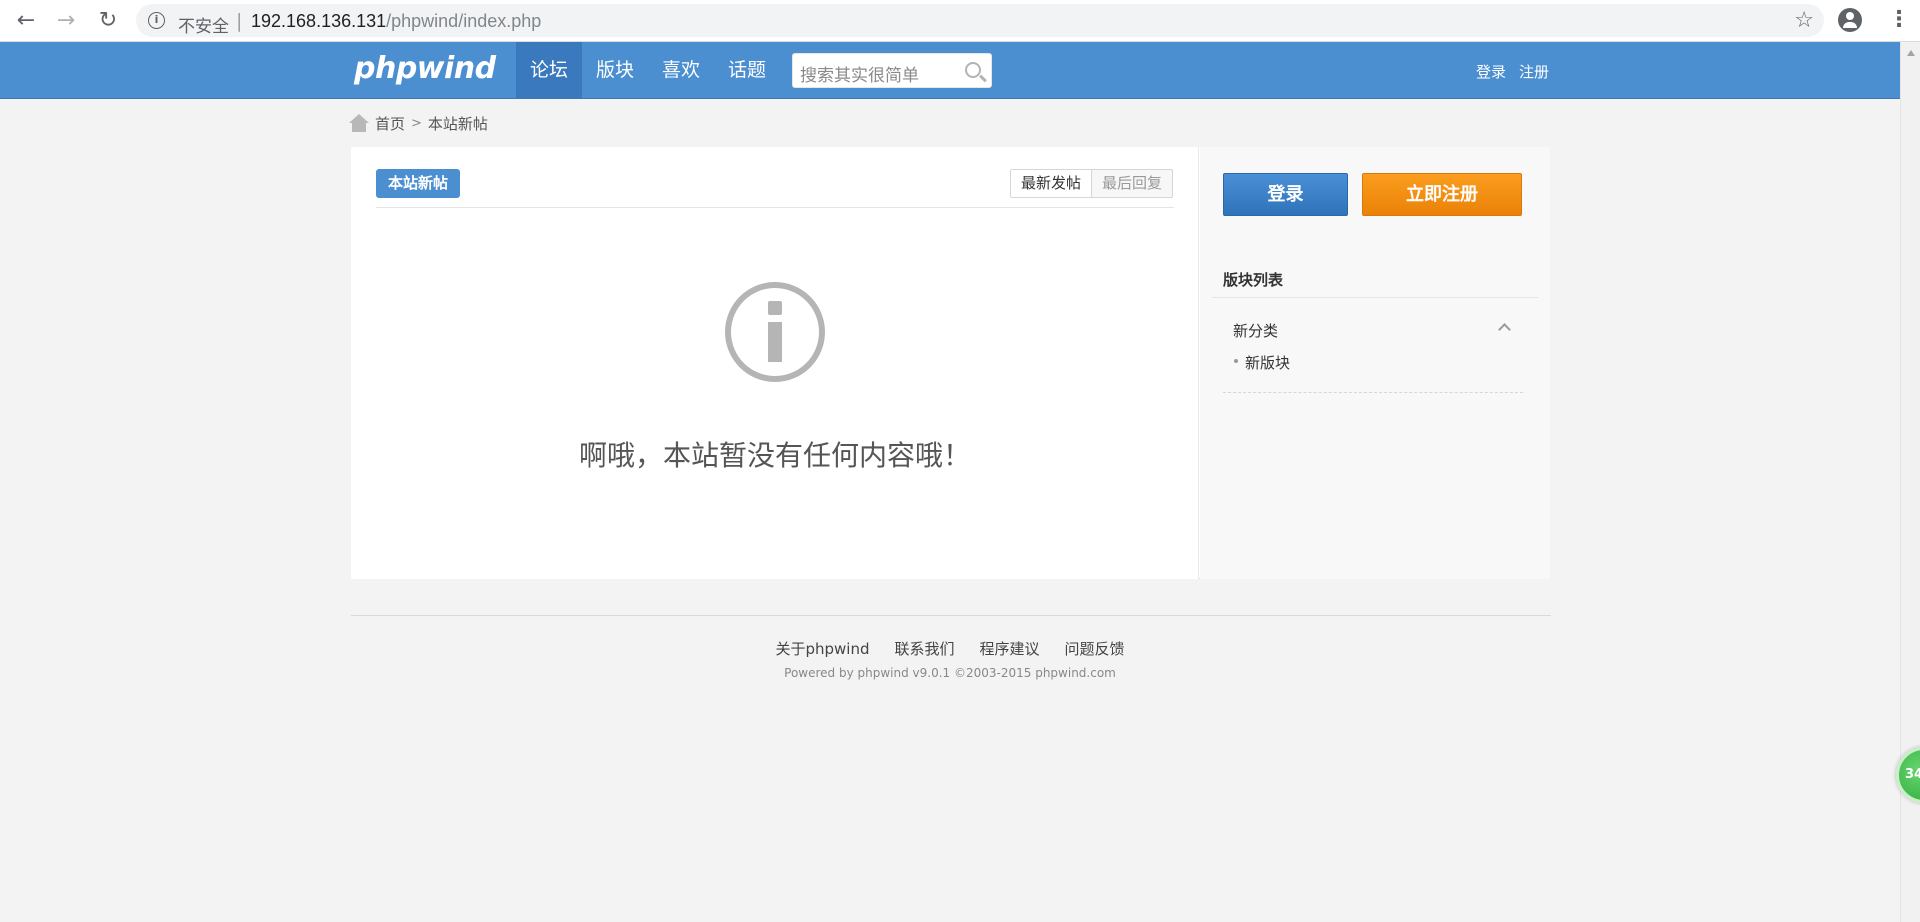  What do you see at coordinates (1804, 20) in the screenshot?
I see `bookmark-star-icon: ☆` at bounding box center [1804, 20].